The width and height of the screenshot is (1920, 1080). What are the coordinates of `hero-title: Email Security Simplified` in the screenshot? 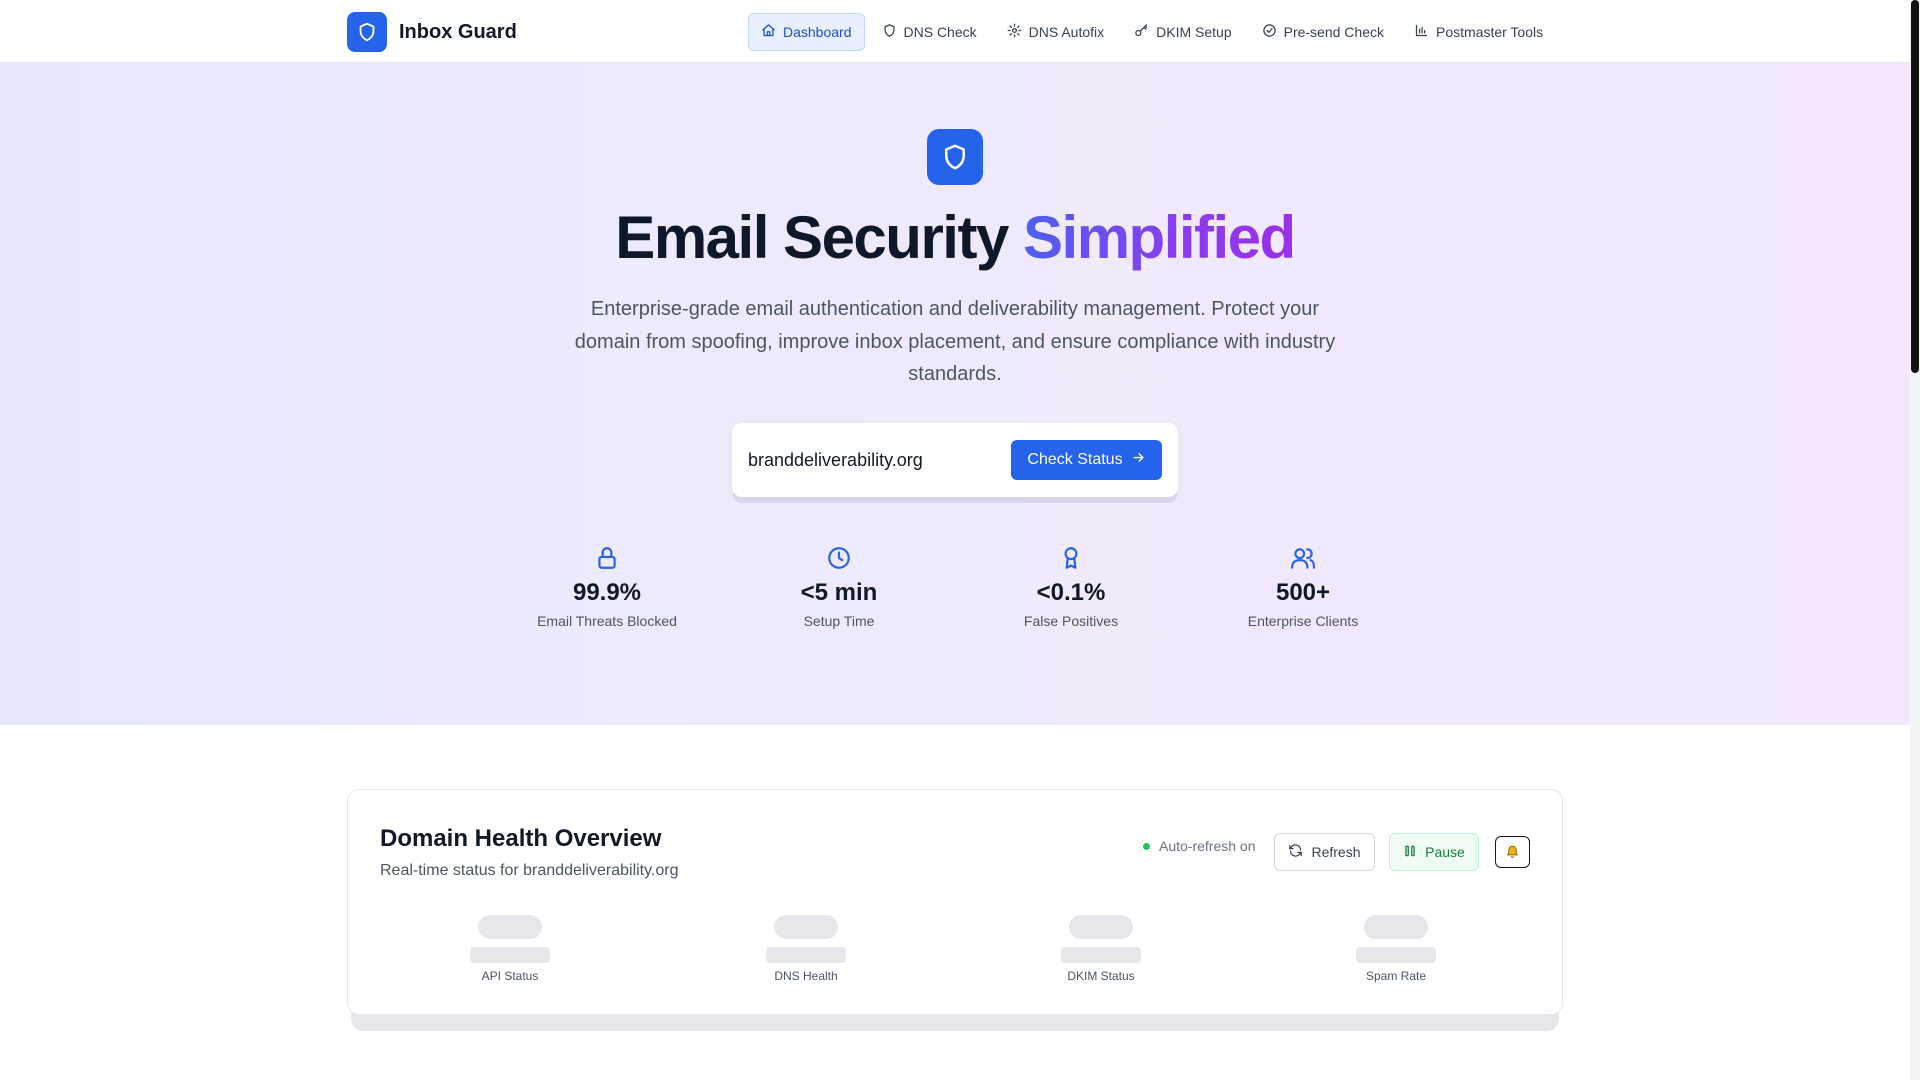 It's located at (955, 237).